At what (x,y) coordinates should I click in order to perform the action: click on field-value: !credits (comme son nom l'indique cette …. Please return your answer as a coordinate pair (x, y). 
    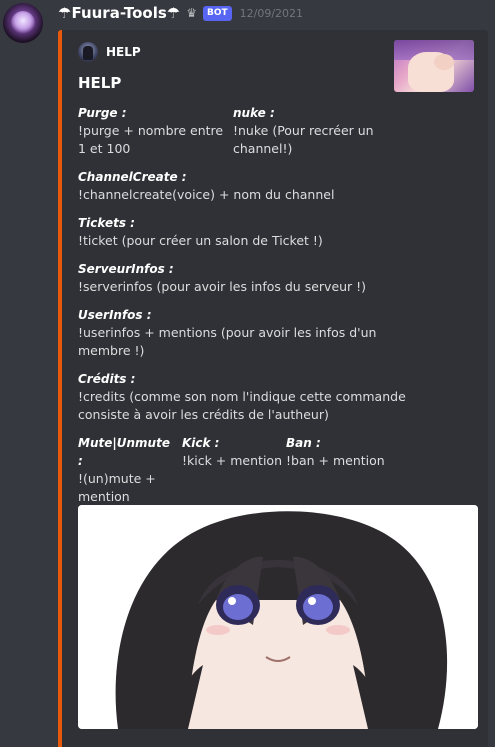
    Looking at the image, I should click on (242, 405).